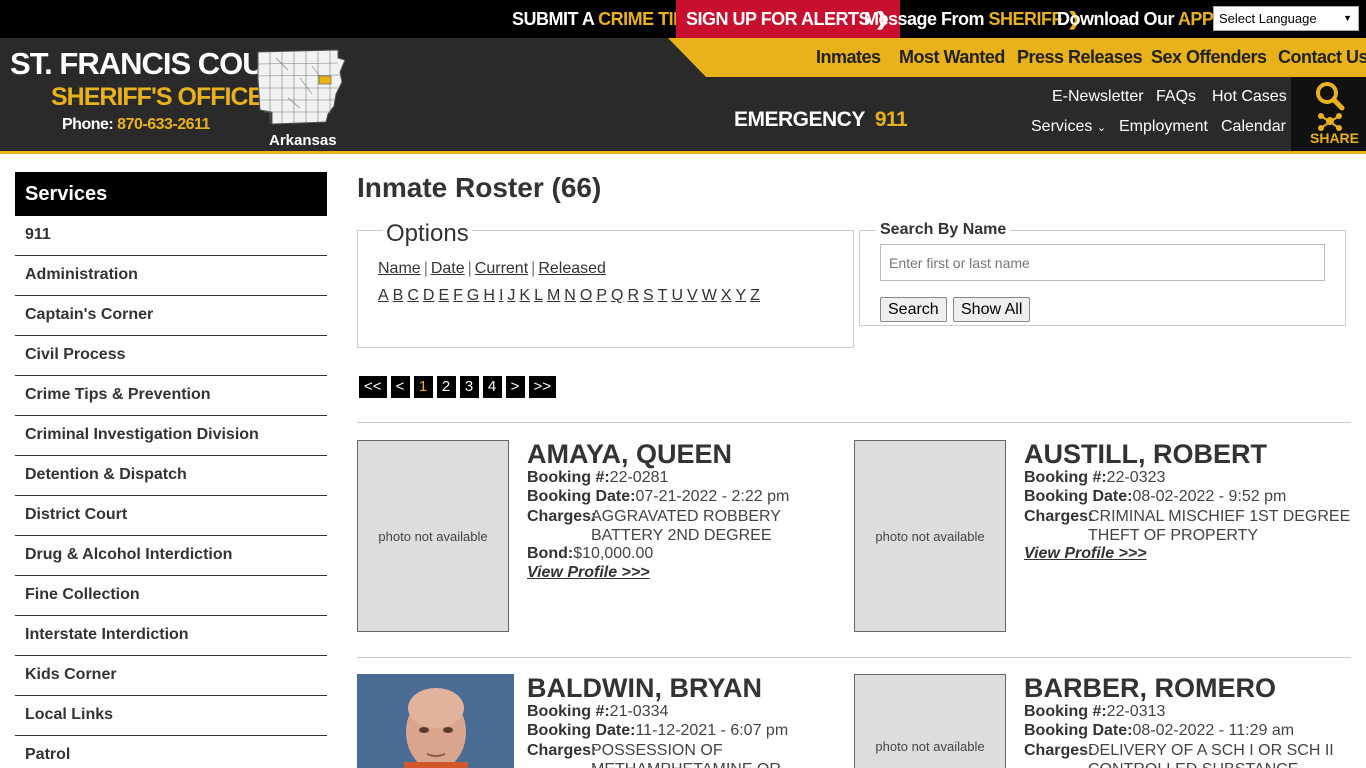  I want to click on message-from-sheriff-link: Message From SHERIFF ❯, so click(973, 19).